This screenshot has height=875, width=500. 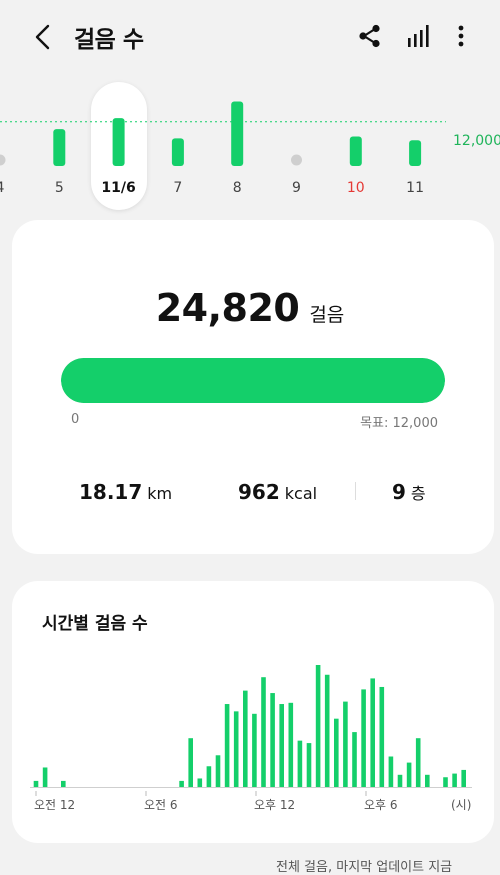 I want to click on day-label: 7, so click(x=178, y=188).